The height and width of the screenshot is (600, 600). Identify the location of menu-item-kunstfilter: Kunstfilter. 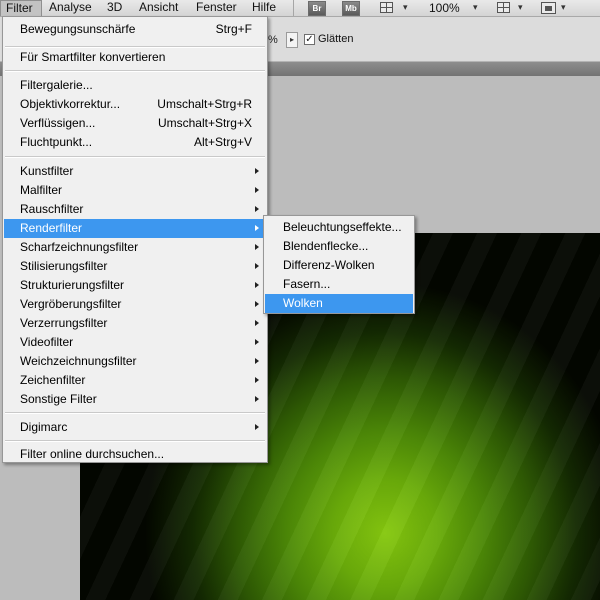
(135, 171).